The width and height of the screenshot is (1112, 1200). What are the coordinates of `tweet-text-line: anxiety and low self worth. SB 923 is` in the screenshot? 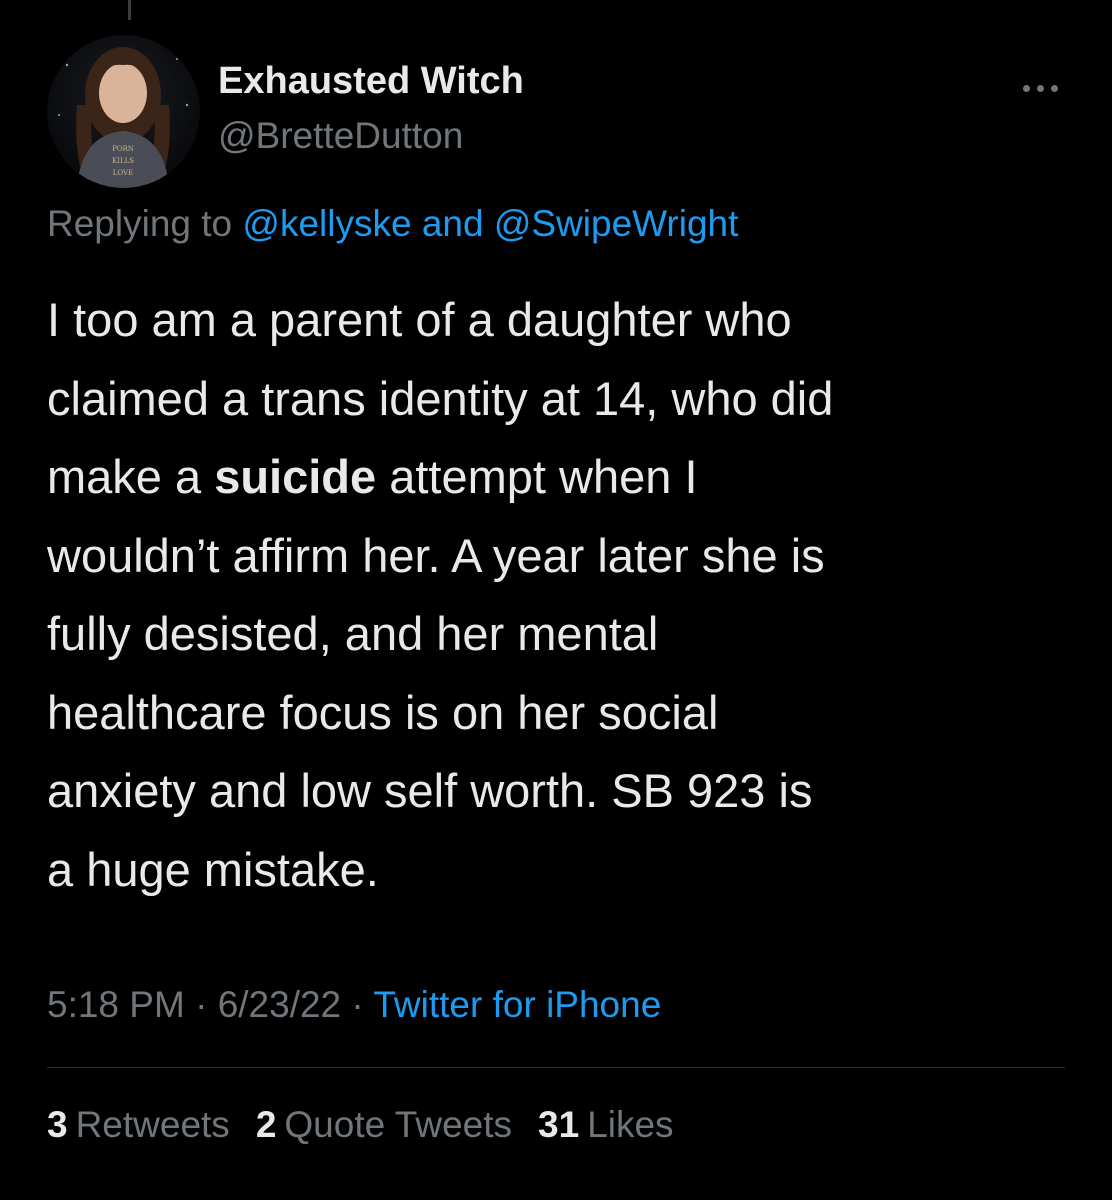 It's located at (430, 790).